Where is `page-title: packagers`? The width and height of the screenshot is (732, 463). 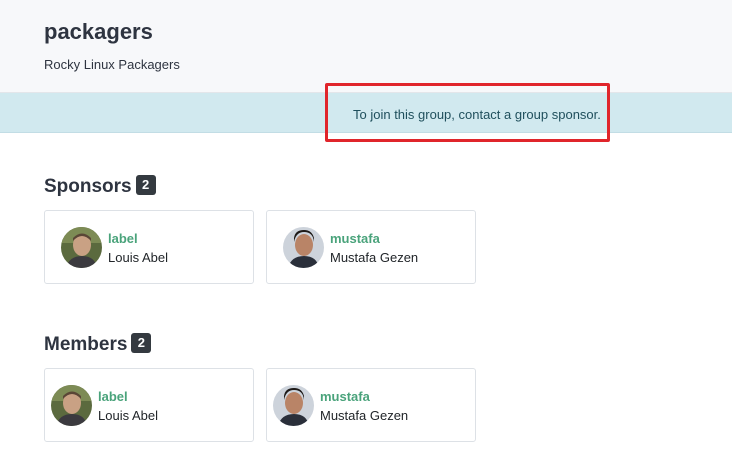
page-title: packagers is located at coordinates (98, 31).